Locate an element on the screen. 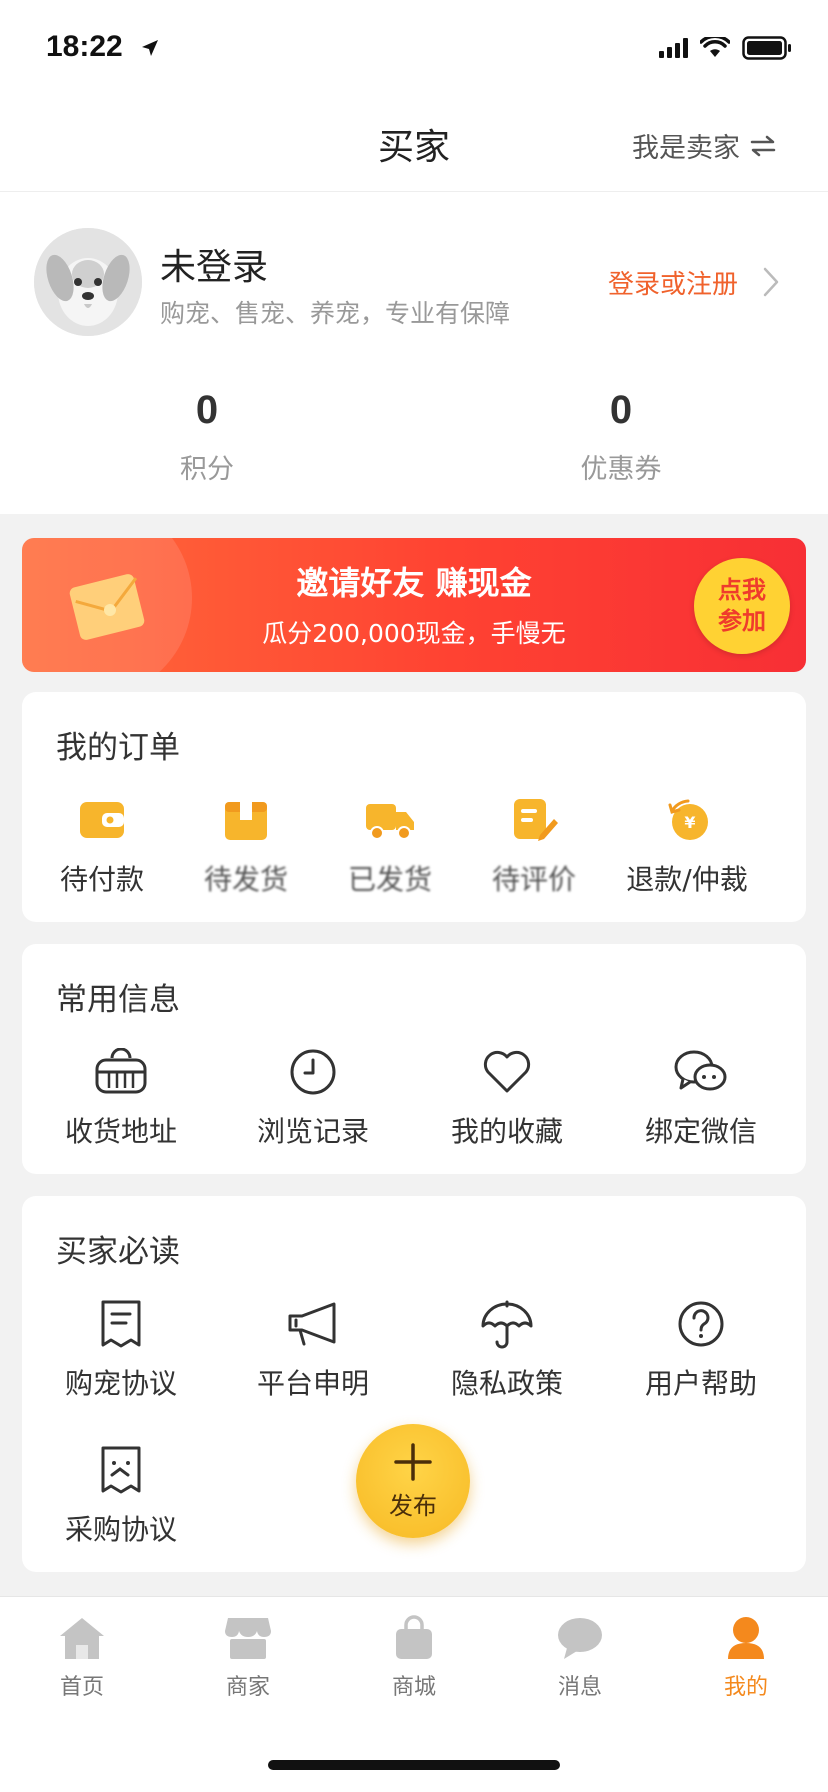  info-label: 绑定微信 is located at coordinates (700, 1131).